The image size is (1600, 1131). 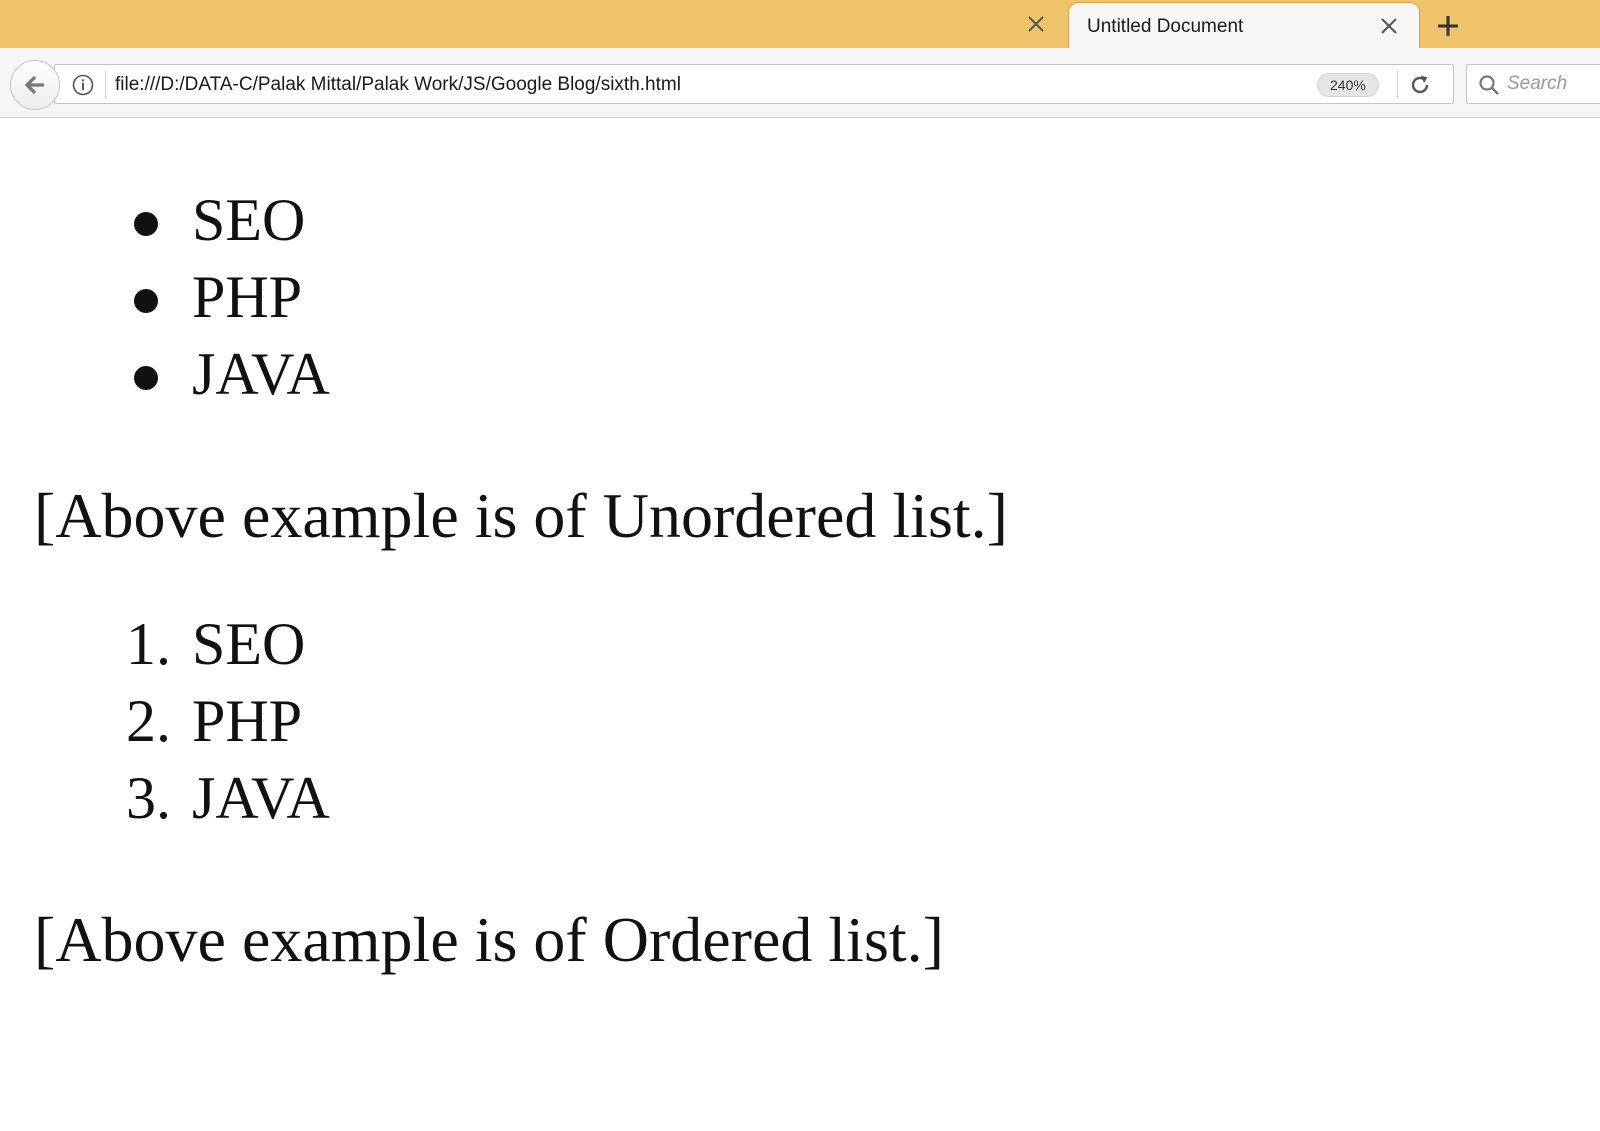 I want to click on reload-icon, so click(x=1420, y=84).